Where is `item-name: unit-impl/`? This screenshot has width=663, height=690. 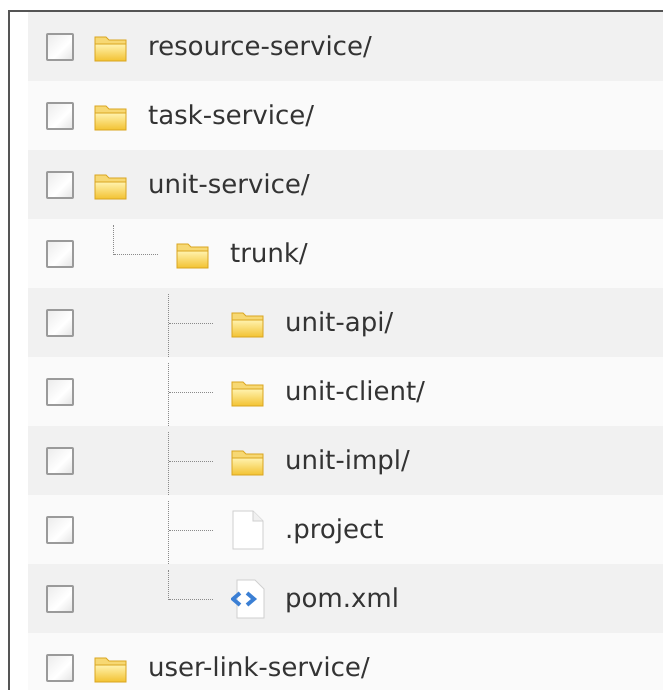
item-name: unit-impl/ is located at coordinates (347, 461).